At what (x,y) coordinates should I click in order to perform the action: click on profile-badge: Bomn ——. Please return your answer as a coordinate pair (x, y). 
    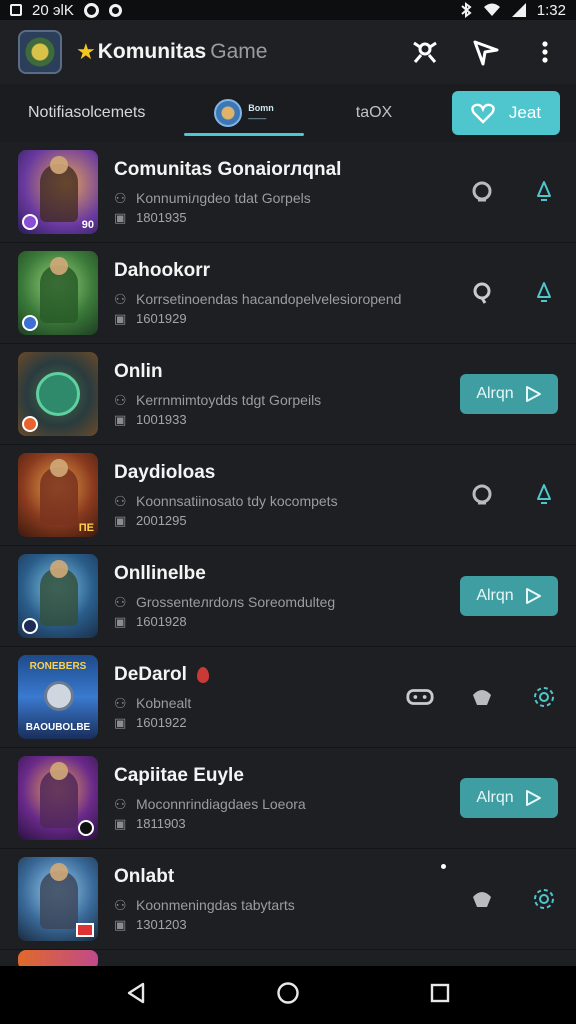
    Looking at the image, I should click on (261, 113).